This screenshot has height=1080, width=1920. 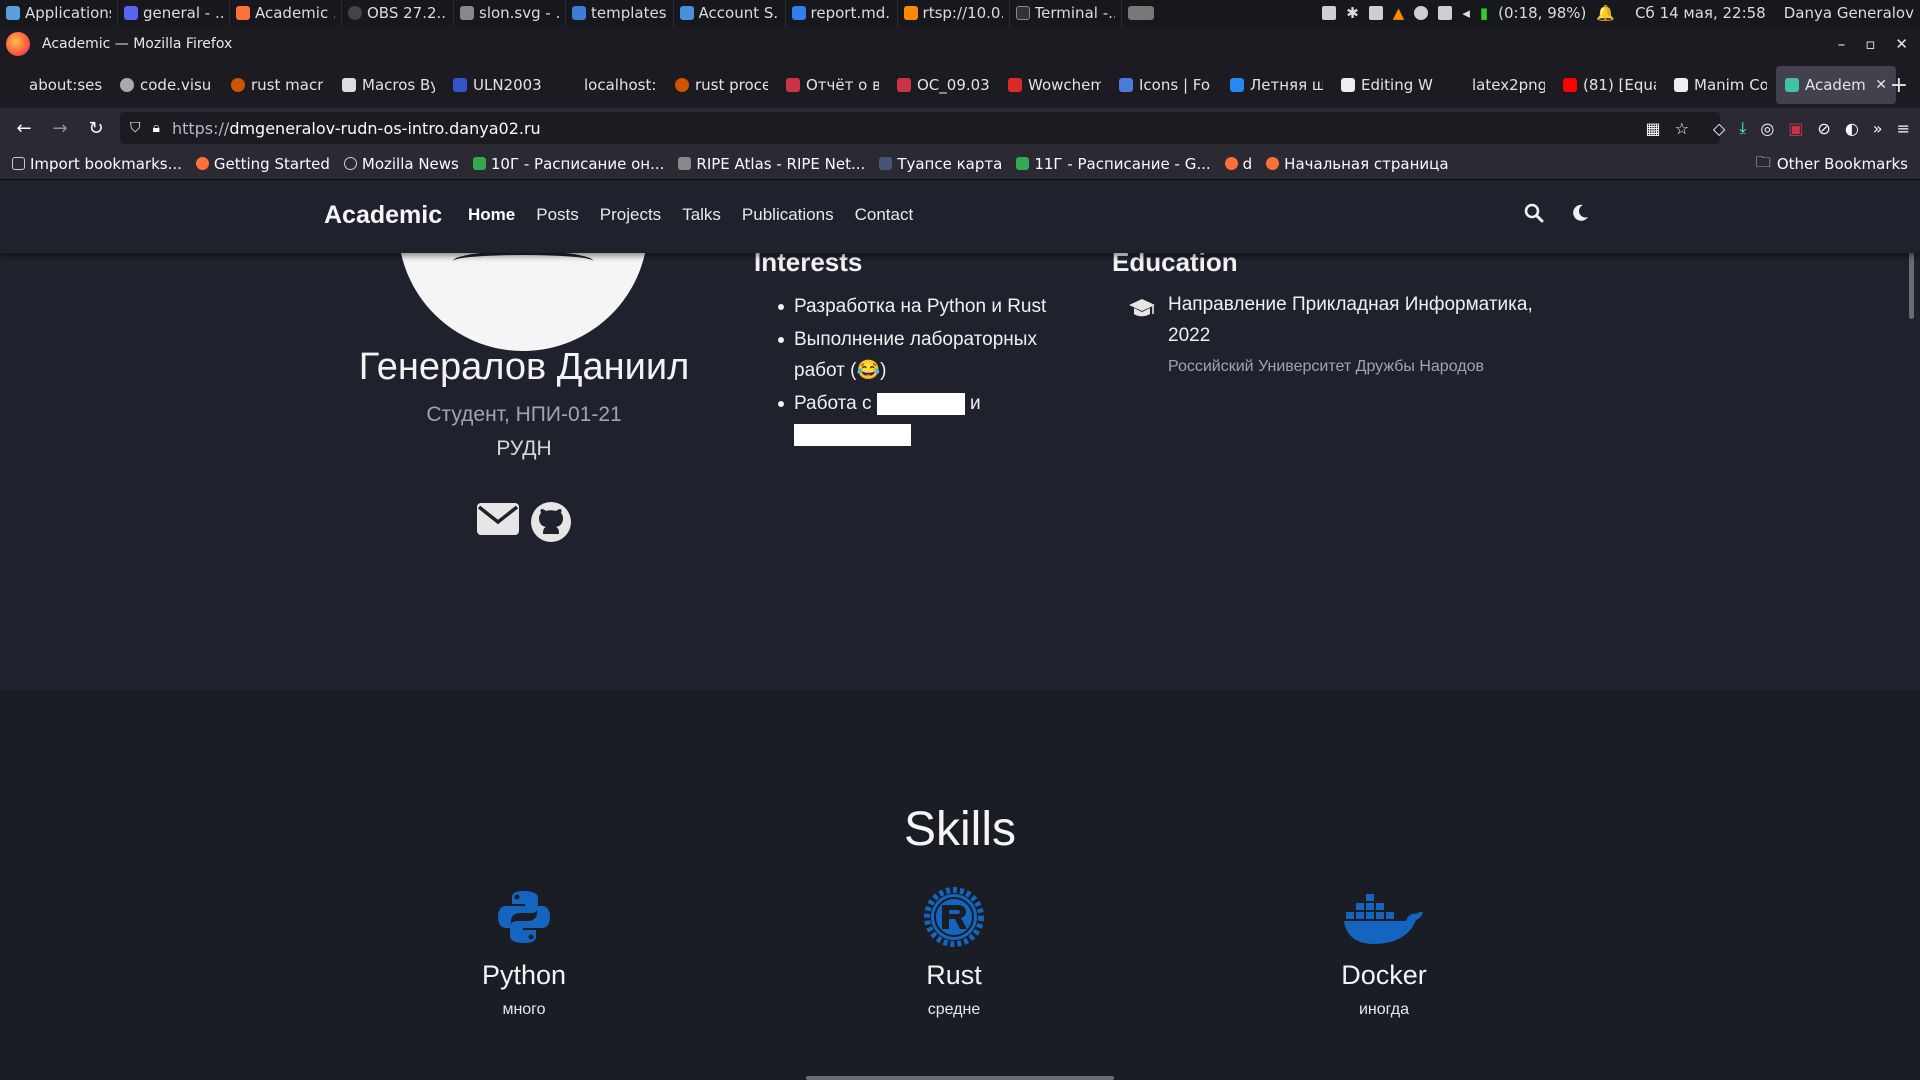 What do you see at coordinates (1720, 85) in the screenshot?
I see `tab-manim: Manim Co` at bounding box center [1720, 85].